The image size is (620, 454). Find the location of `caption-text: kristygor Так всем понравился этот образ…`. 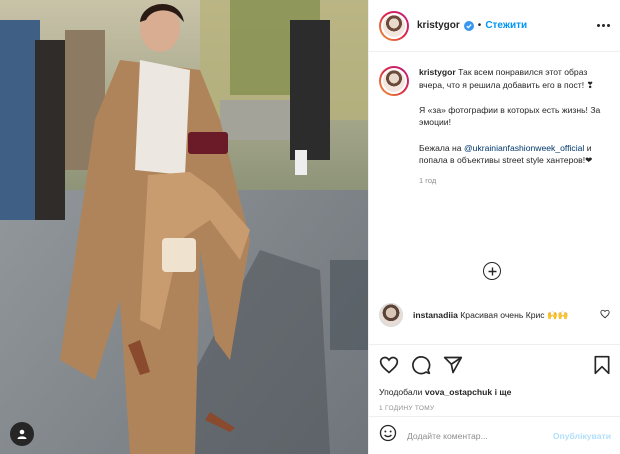

caption-text: kristygor Так всем понравился этот образ… is located at coordinates (514, 127).